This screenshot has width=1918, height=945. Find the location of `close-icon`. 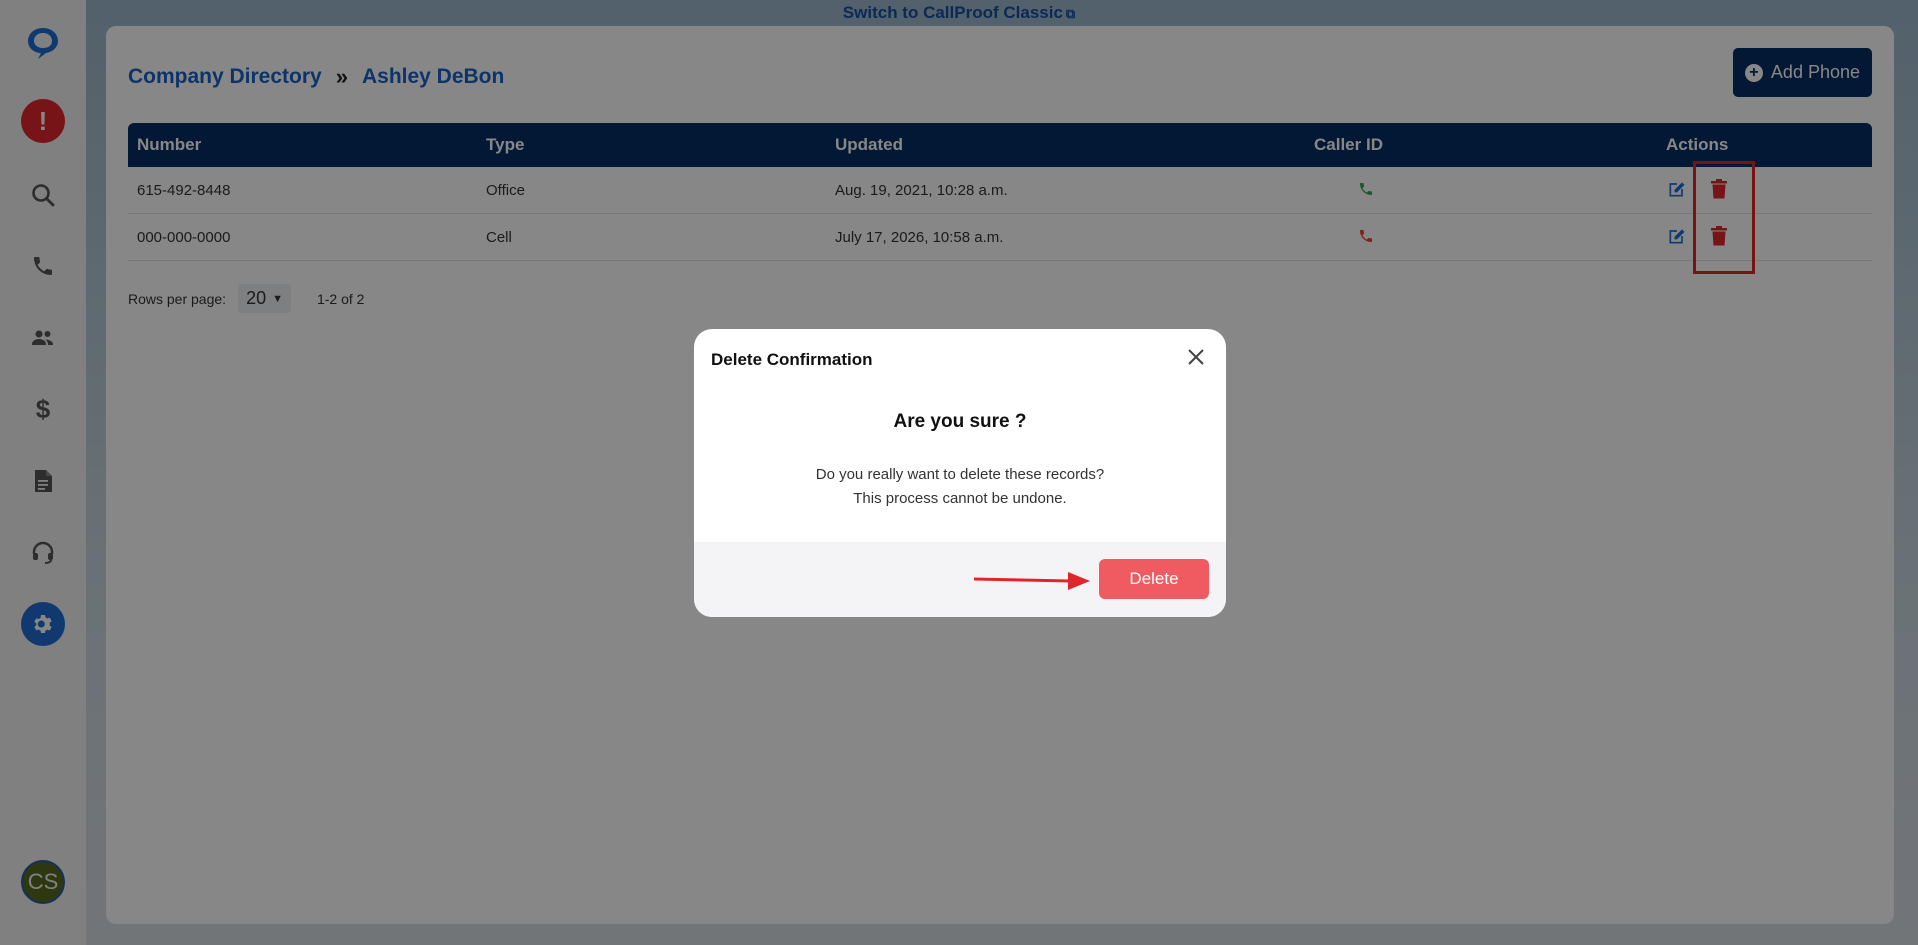

close-icon is located at coordinates (1196, 357).